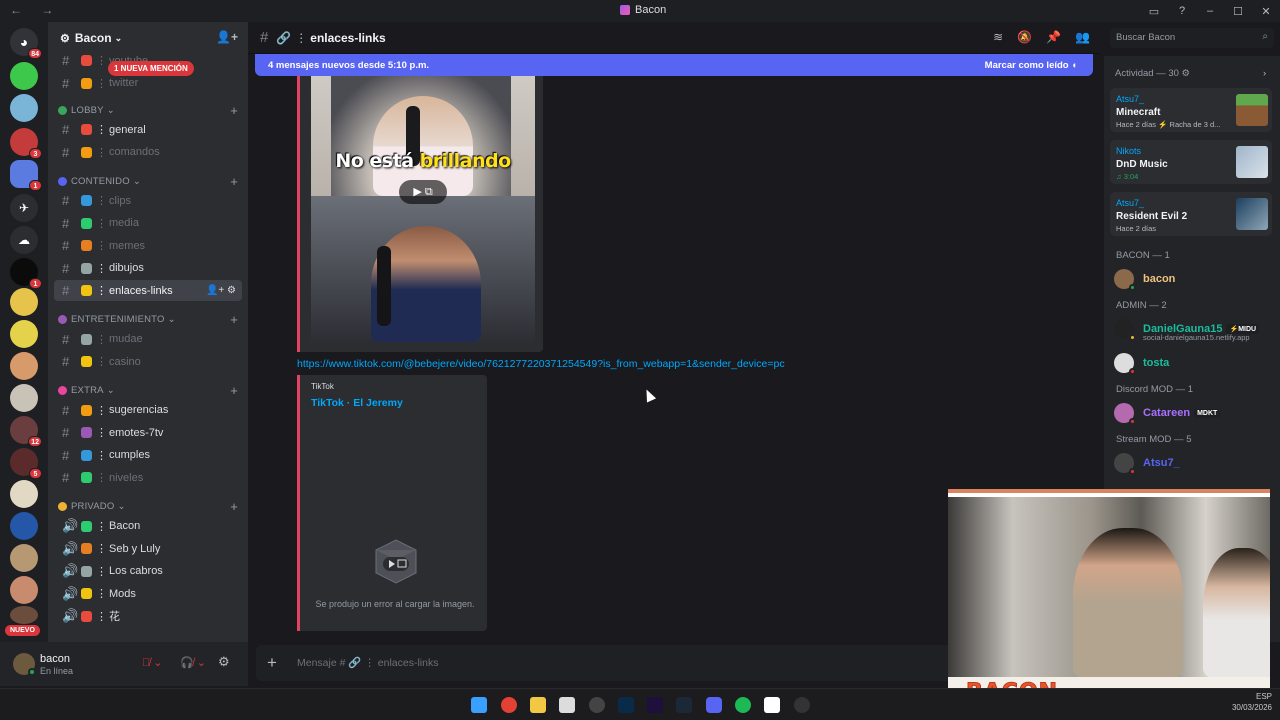 This screenshot has height=720, width=1280. I want to click on chevron-down-icon: ⌄, so click(121, 506).